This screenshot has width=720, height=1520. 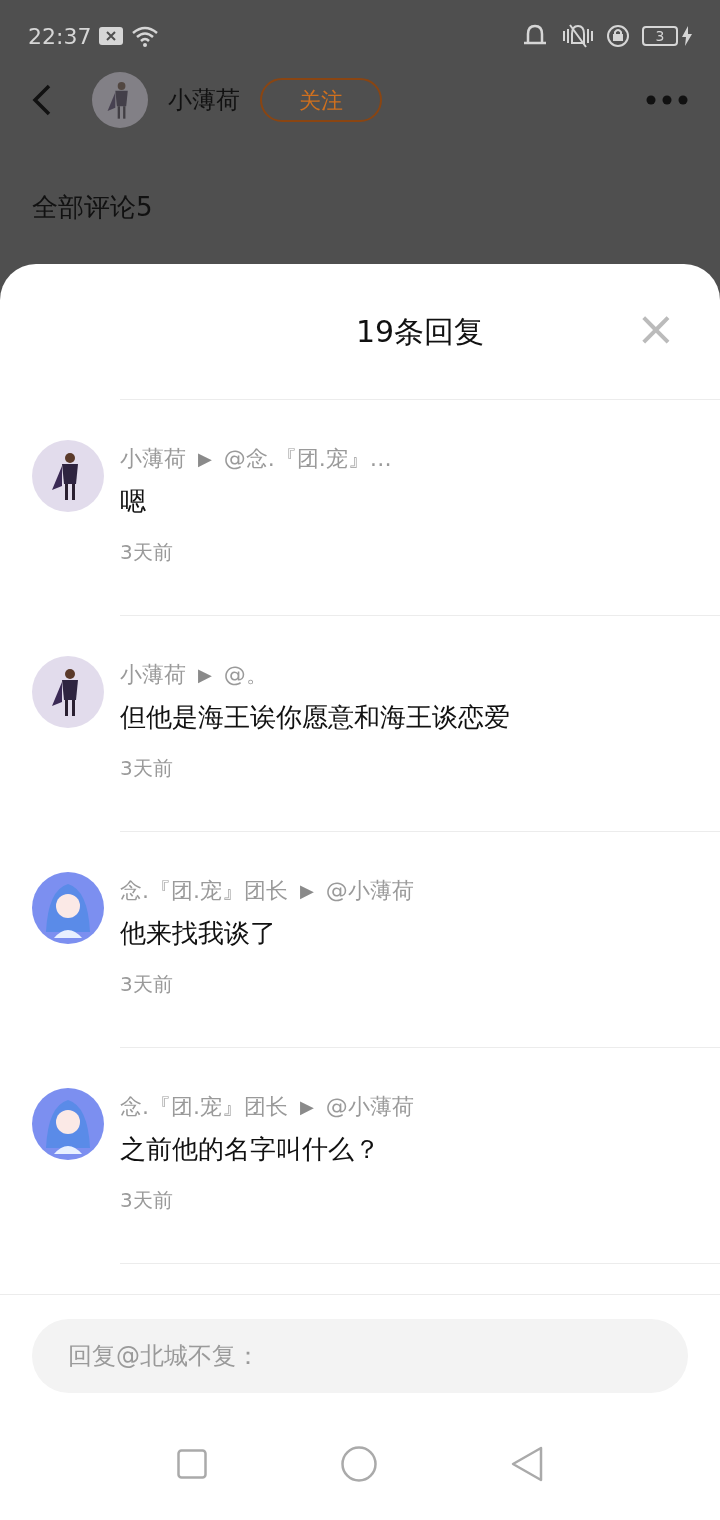 I want to click on status-time: 22:37, so click(x=60, y=36).